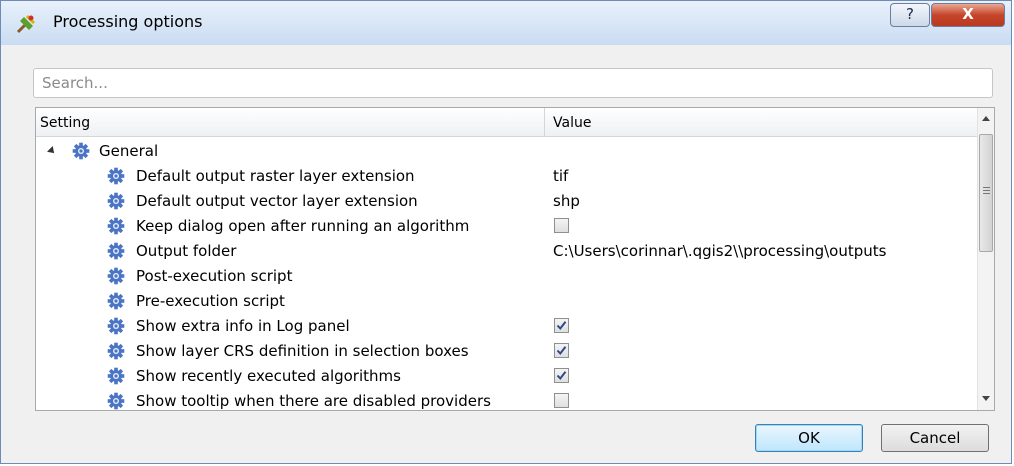  I want to click on group-label: General, so click(129, 151).